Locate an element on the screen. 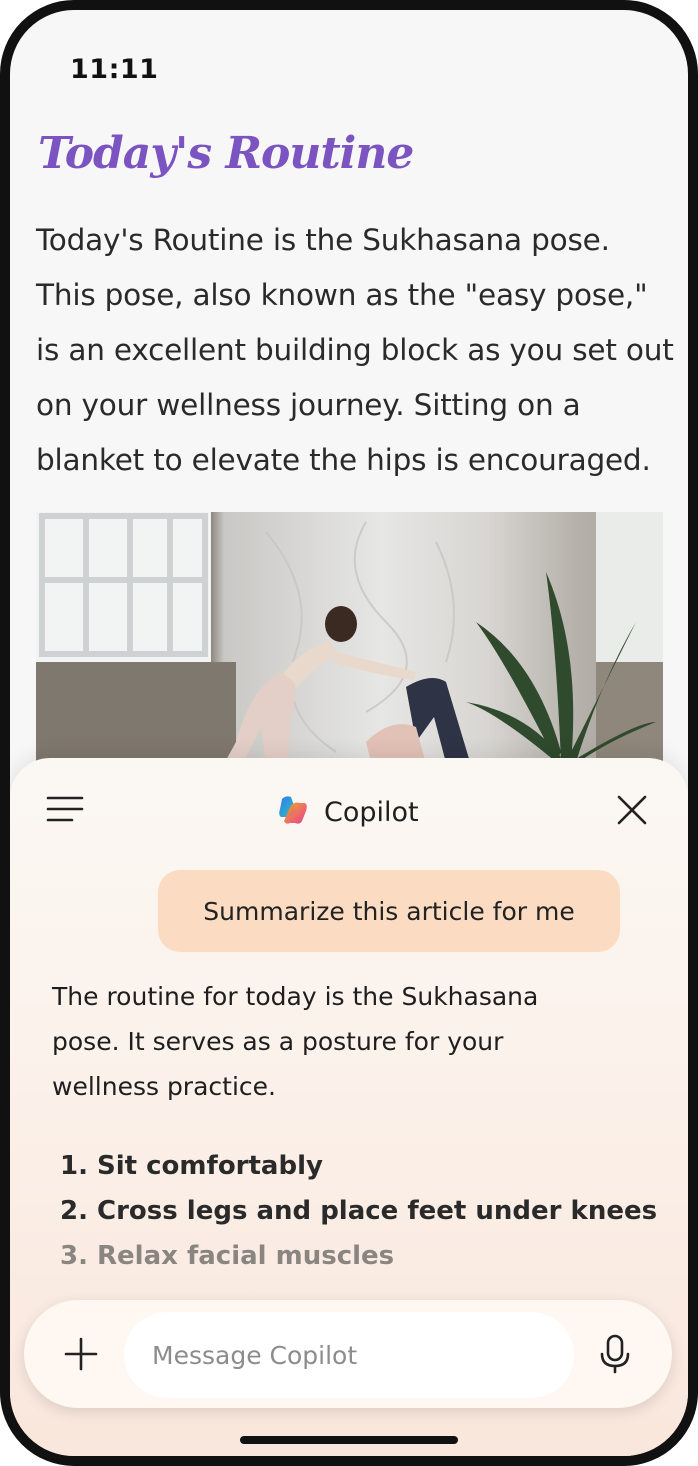  plus-icon is located at coordinates (81, 1354).